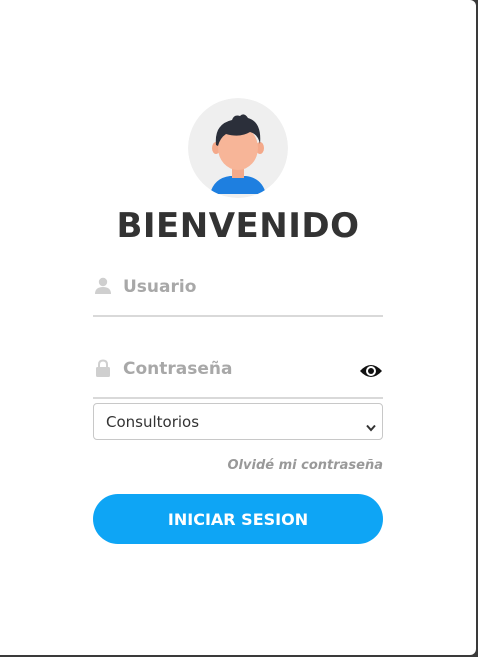  I want to click on lock-icon, so click(103, 368).